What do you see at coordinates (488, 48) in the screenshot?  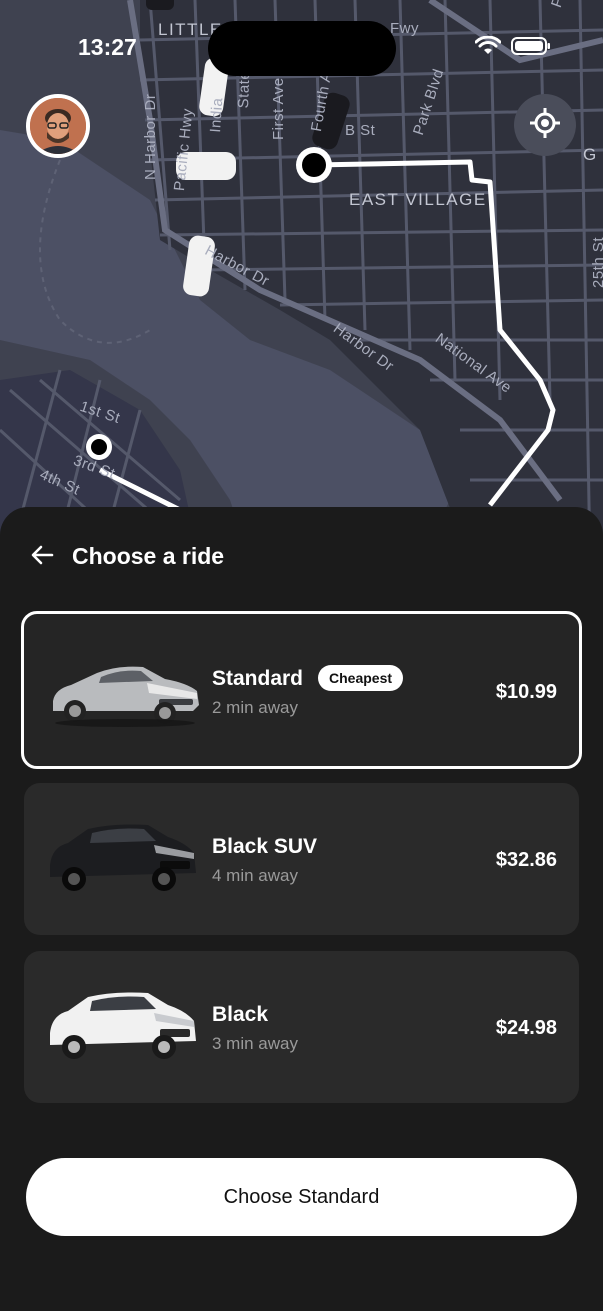 I see `wifi-icon` at bounding box center [488, 48].